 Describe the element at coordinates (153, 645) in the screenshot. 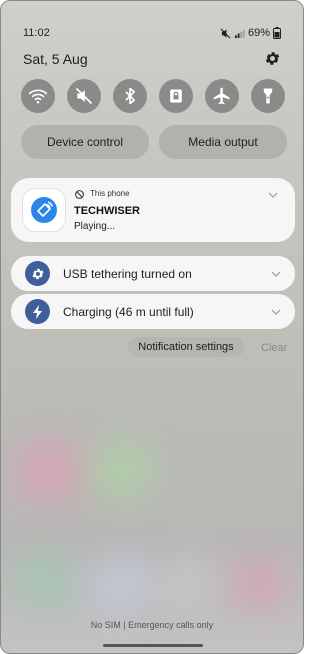

I see `home-indicator` at that location.